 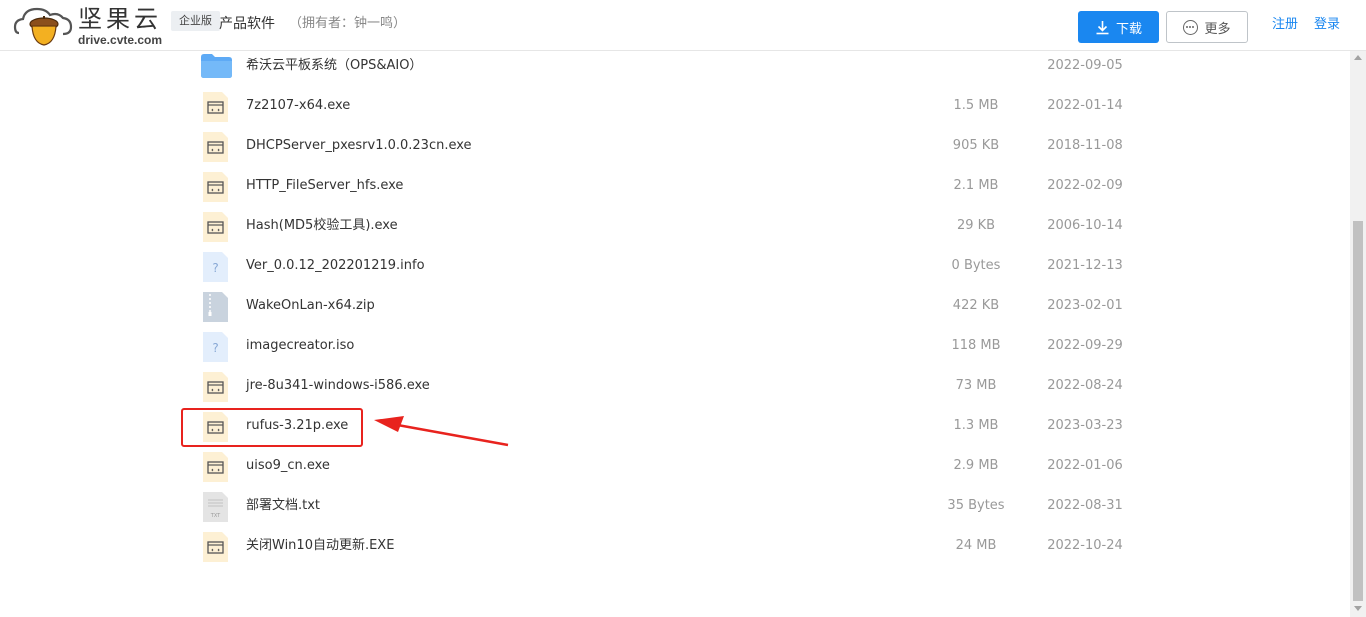 What do you see at coordinates (348, 23) in the screenshot?
I see `owner-label: （拥有者：钟一鸣）` at bounding box center [348, 23].